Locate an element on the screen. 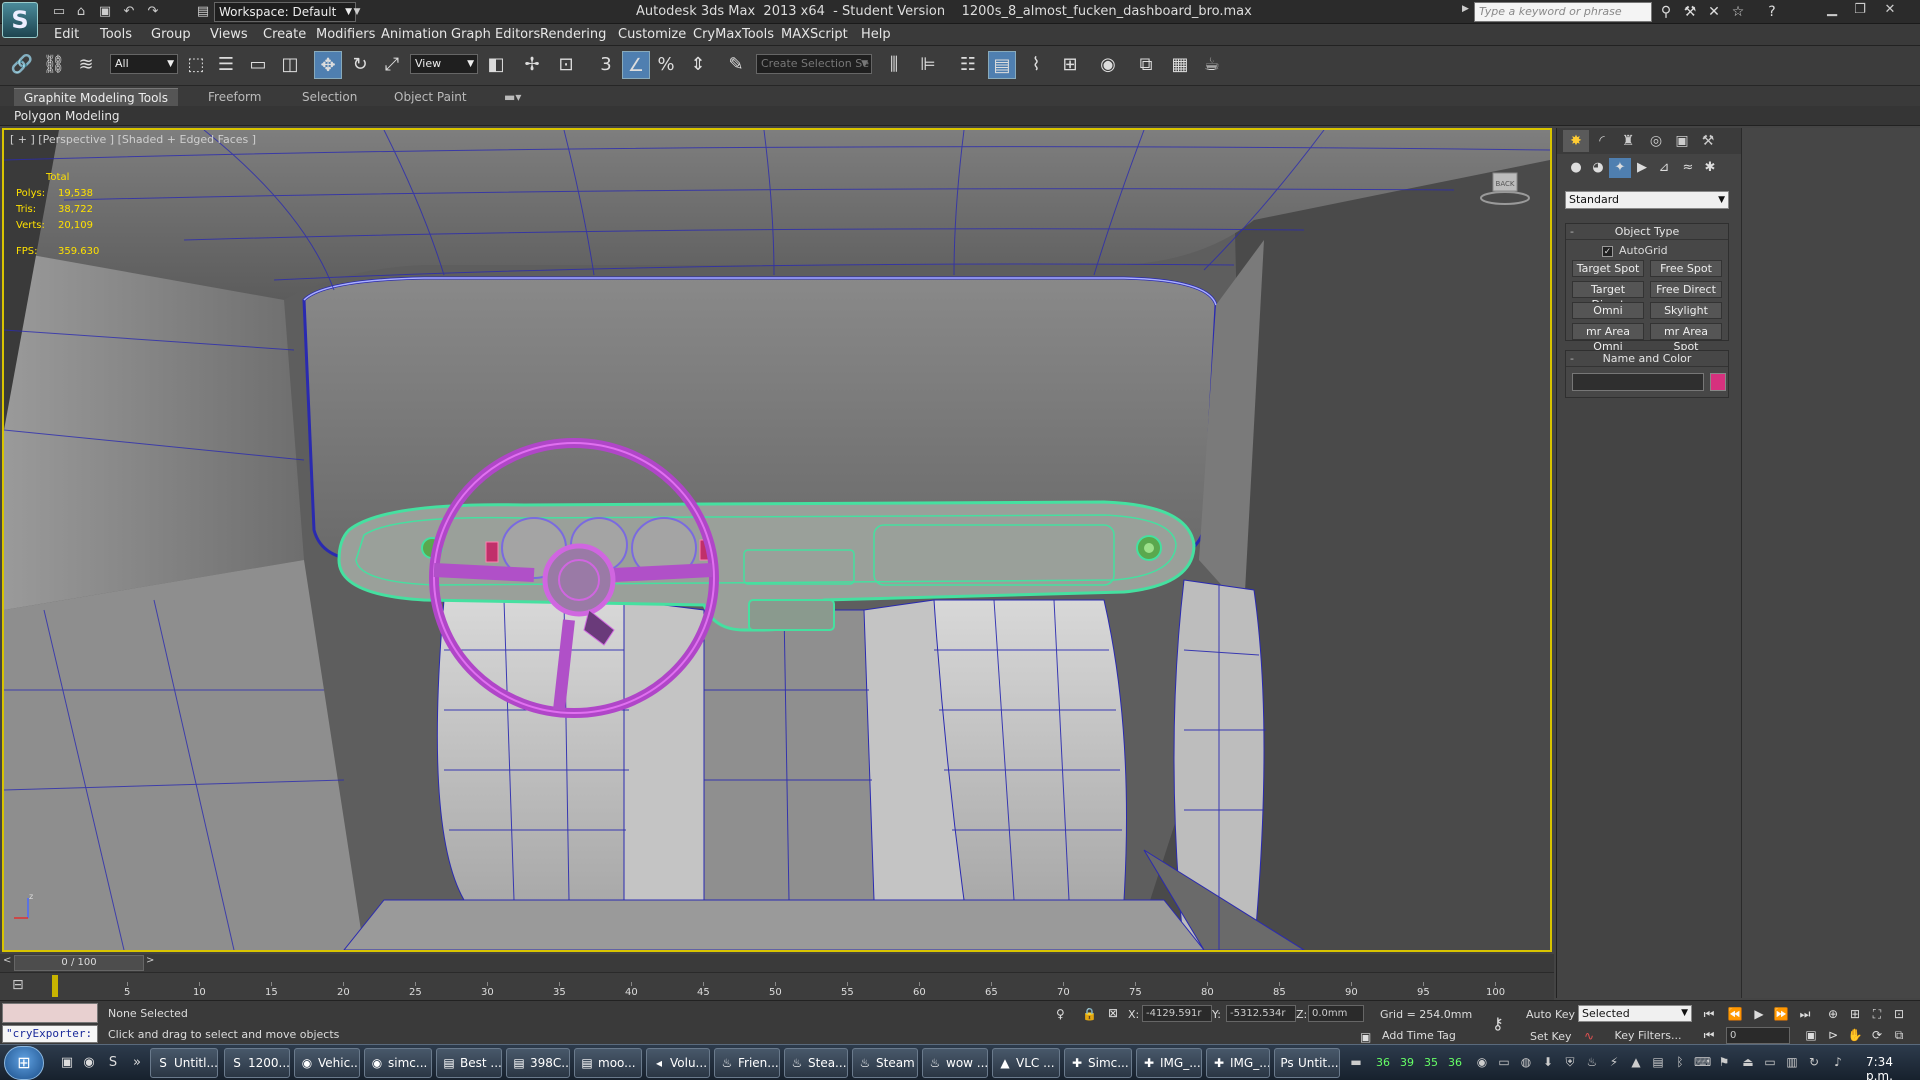 This screenshot has height=1080, width=1920. menu-modifiers: Modifiers is located at coordinates (345, 34).